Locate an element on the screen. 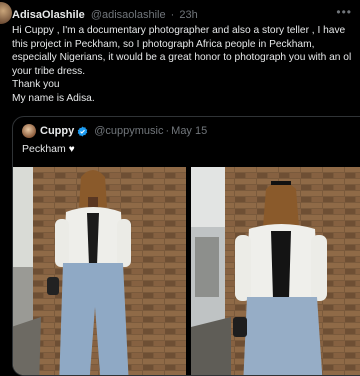  white-heart-icon: ♥ is located at coordinates (71, 149).